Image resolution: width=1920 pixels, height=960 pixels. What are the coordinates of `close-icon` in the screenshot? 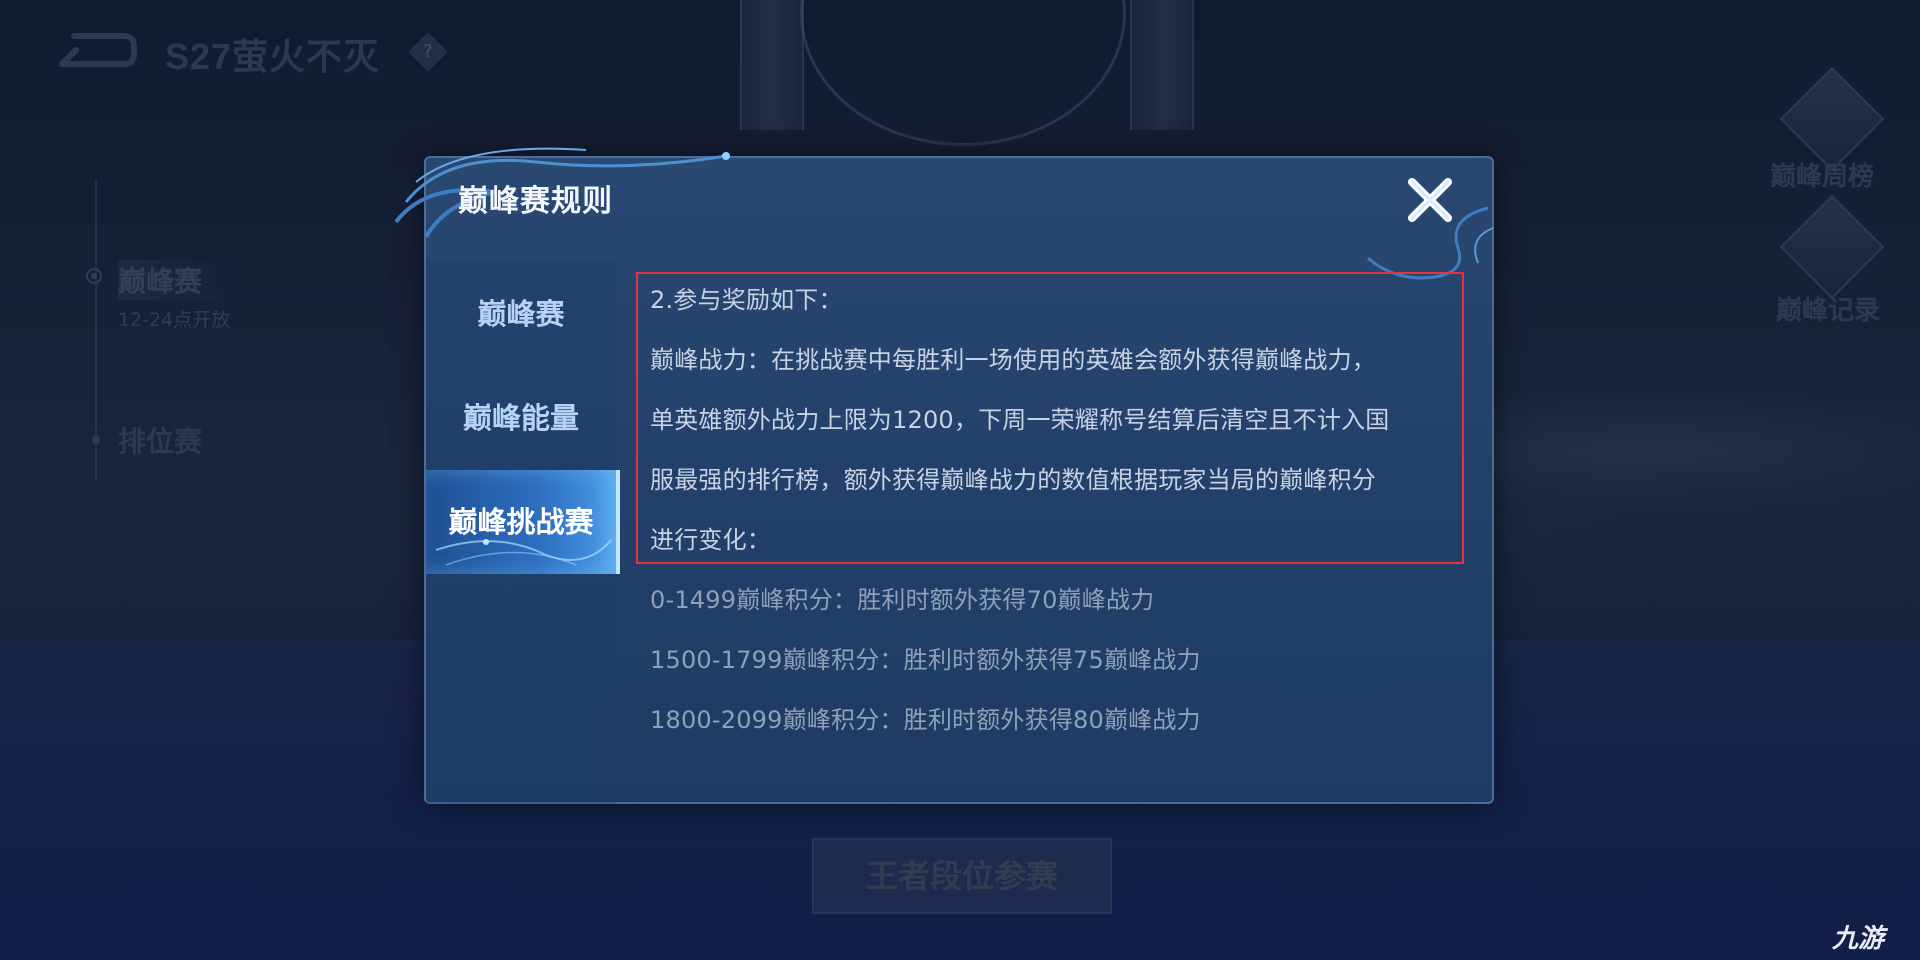 It's located at (1430, 200).